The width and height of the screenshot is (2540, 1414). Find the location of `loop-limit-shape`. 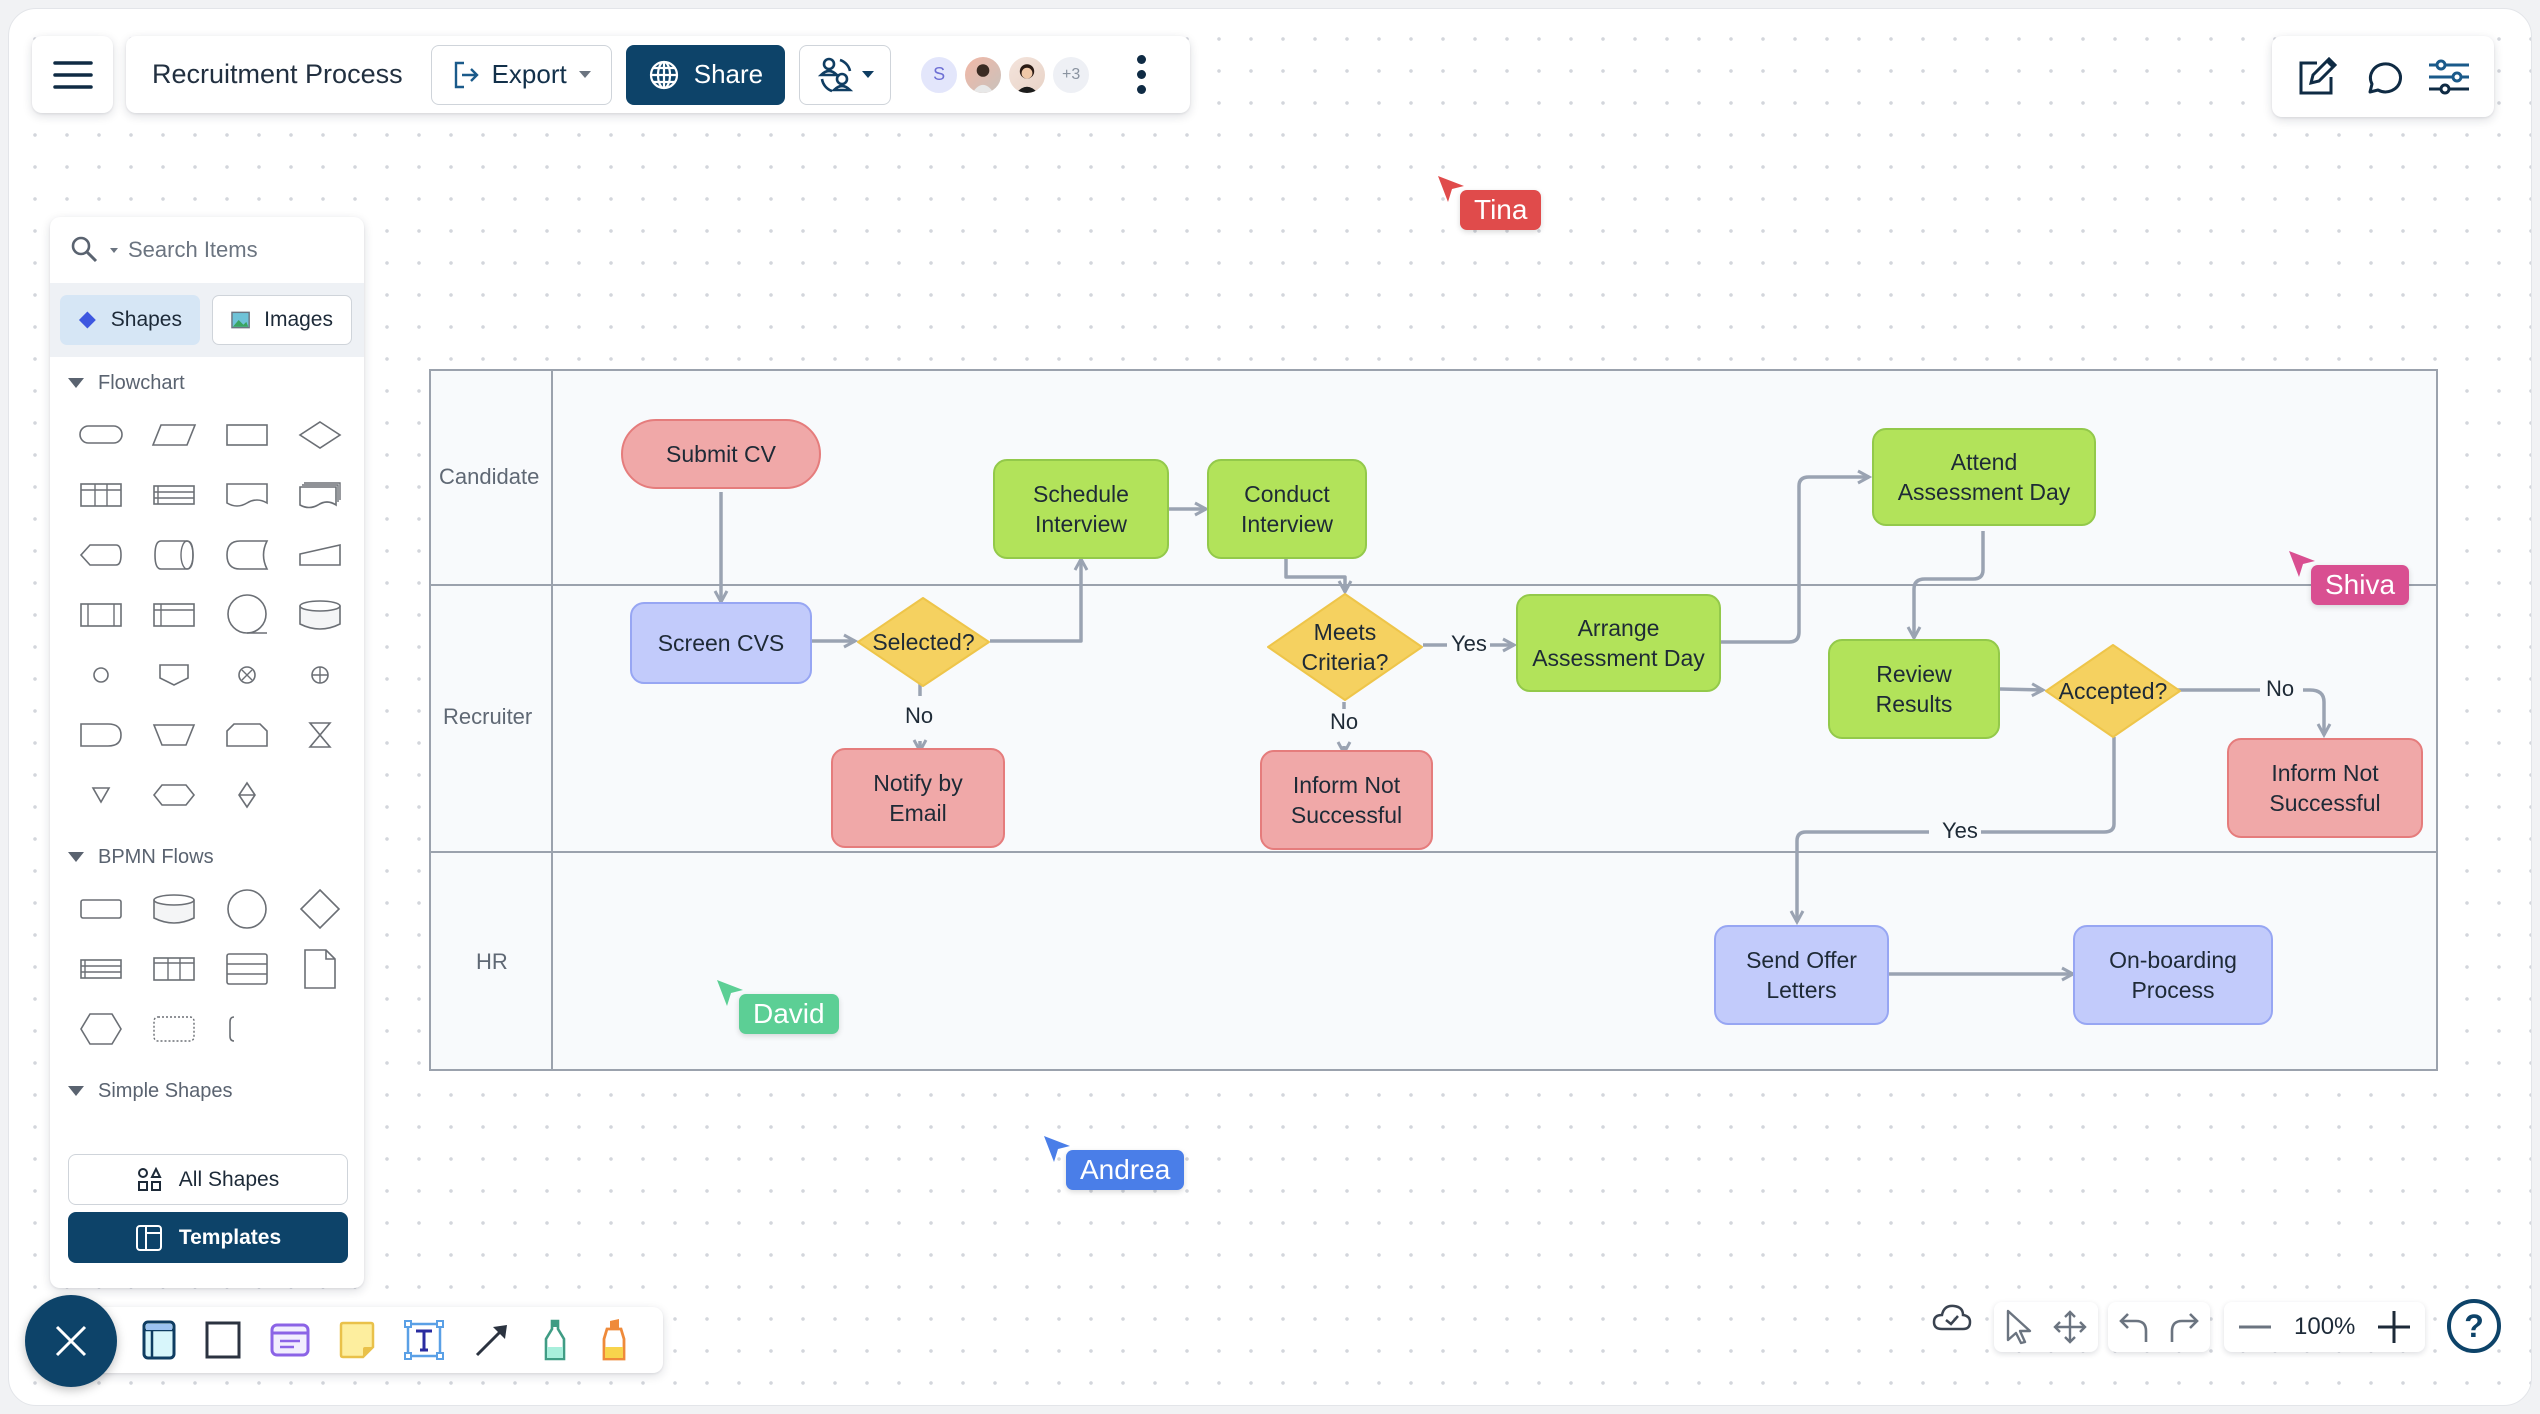

loop-limit-shape is located at coordinates (246, 735).